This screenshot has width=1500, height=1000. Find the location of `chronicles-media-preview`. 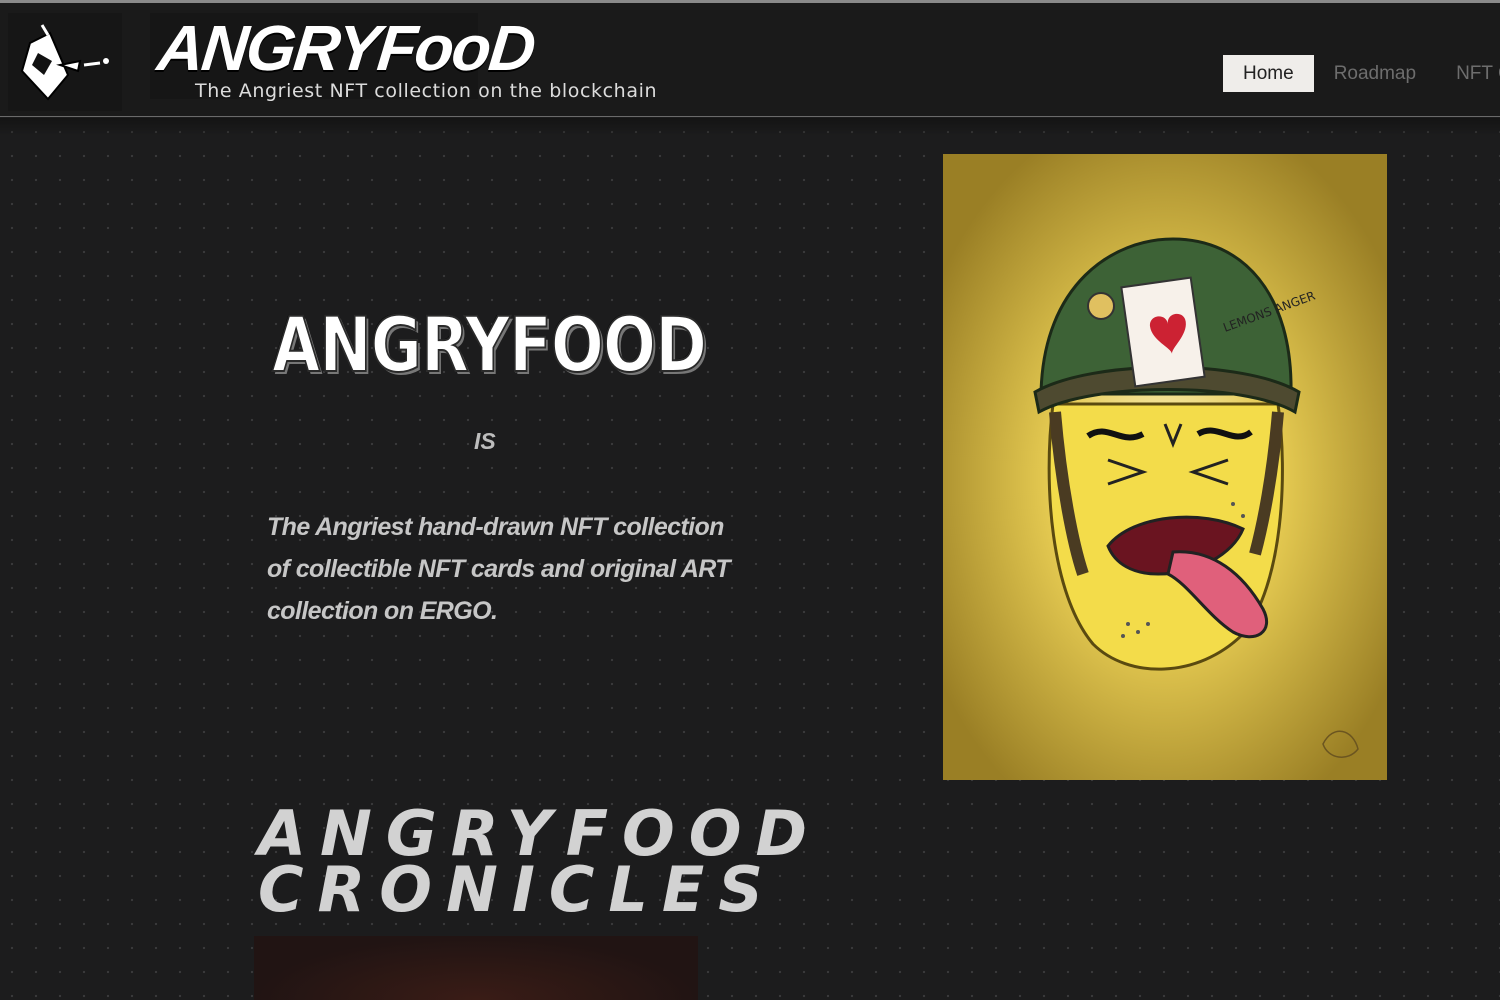

chronicles-media-preview is located at coordinates (476, 968).